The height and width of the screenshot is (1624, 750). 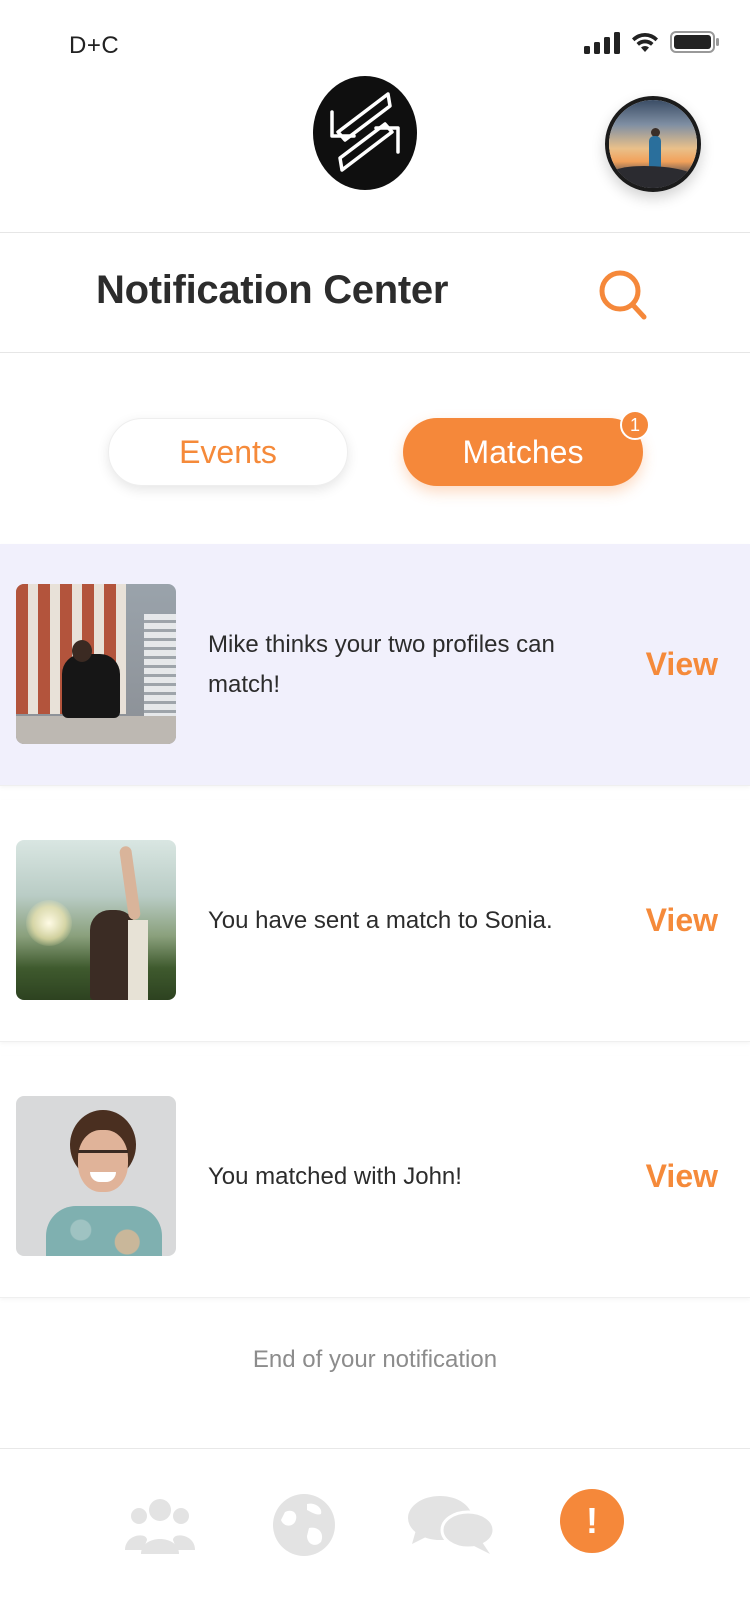 I want to click on nav-people, so click(x=160, y=1525).